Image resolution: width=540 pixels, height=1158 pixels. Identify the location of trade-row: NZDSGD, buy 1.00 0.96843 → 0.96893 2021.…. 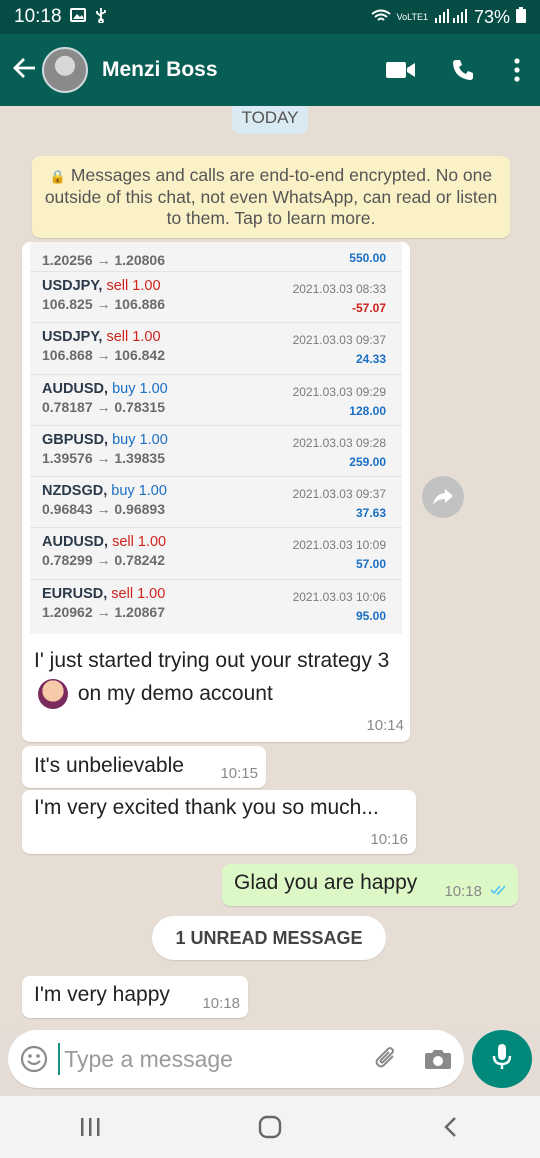
(216, 503).